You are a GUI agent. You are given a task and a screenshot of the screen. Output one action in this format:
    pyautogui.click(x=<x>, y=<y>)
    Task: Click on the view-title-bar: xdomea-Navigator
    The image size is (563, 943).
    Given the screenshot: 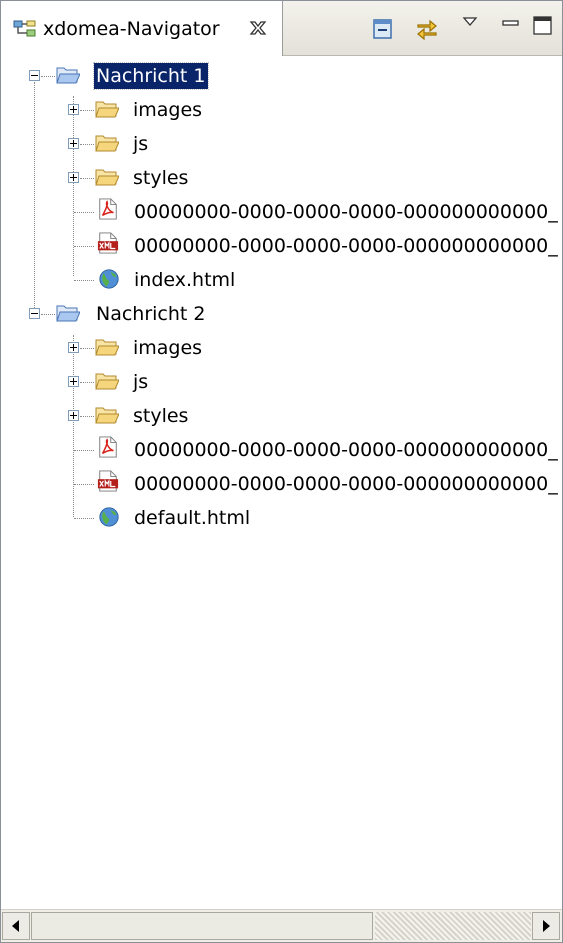 What is the action you would take?
    pyautogui.click(x=281, y=28)
    